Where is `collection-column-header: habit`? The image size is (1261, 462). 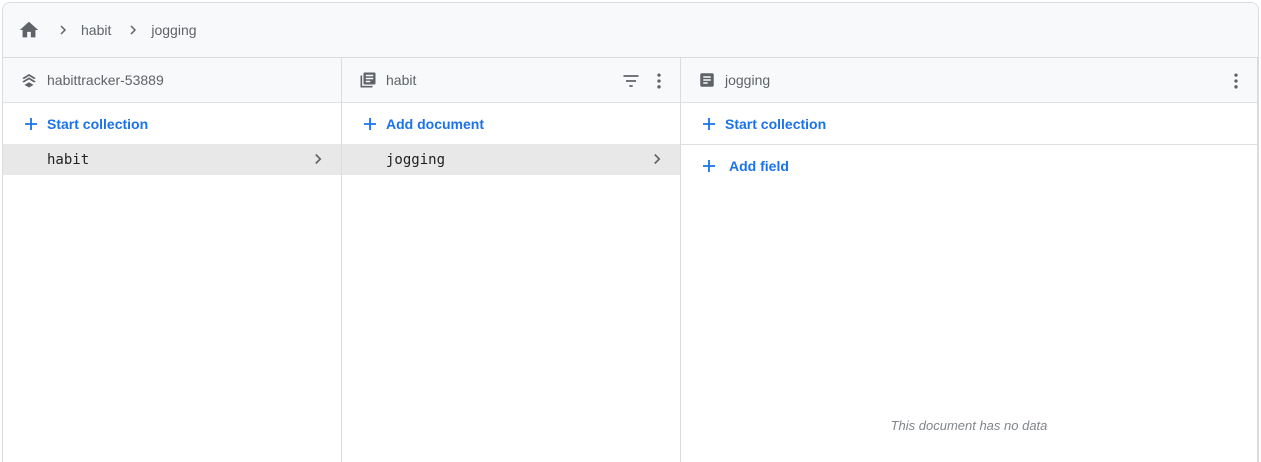
collection-column-header: habit is located at coordinates (511, 80).